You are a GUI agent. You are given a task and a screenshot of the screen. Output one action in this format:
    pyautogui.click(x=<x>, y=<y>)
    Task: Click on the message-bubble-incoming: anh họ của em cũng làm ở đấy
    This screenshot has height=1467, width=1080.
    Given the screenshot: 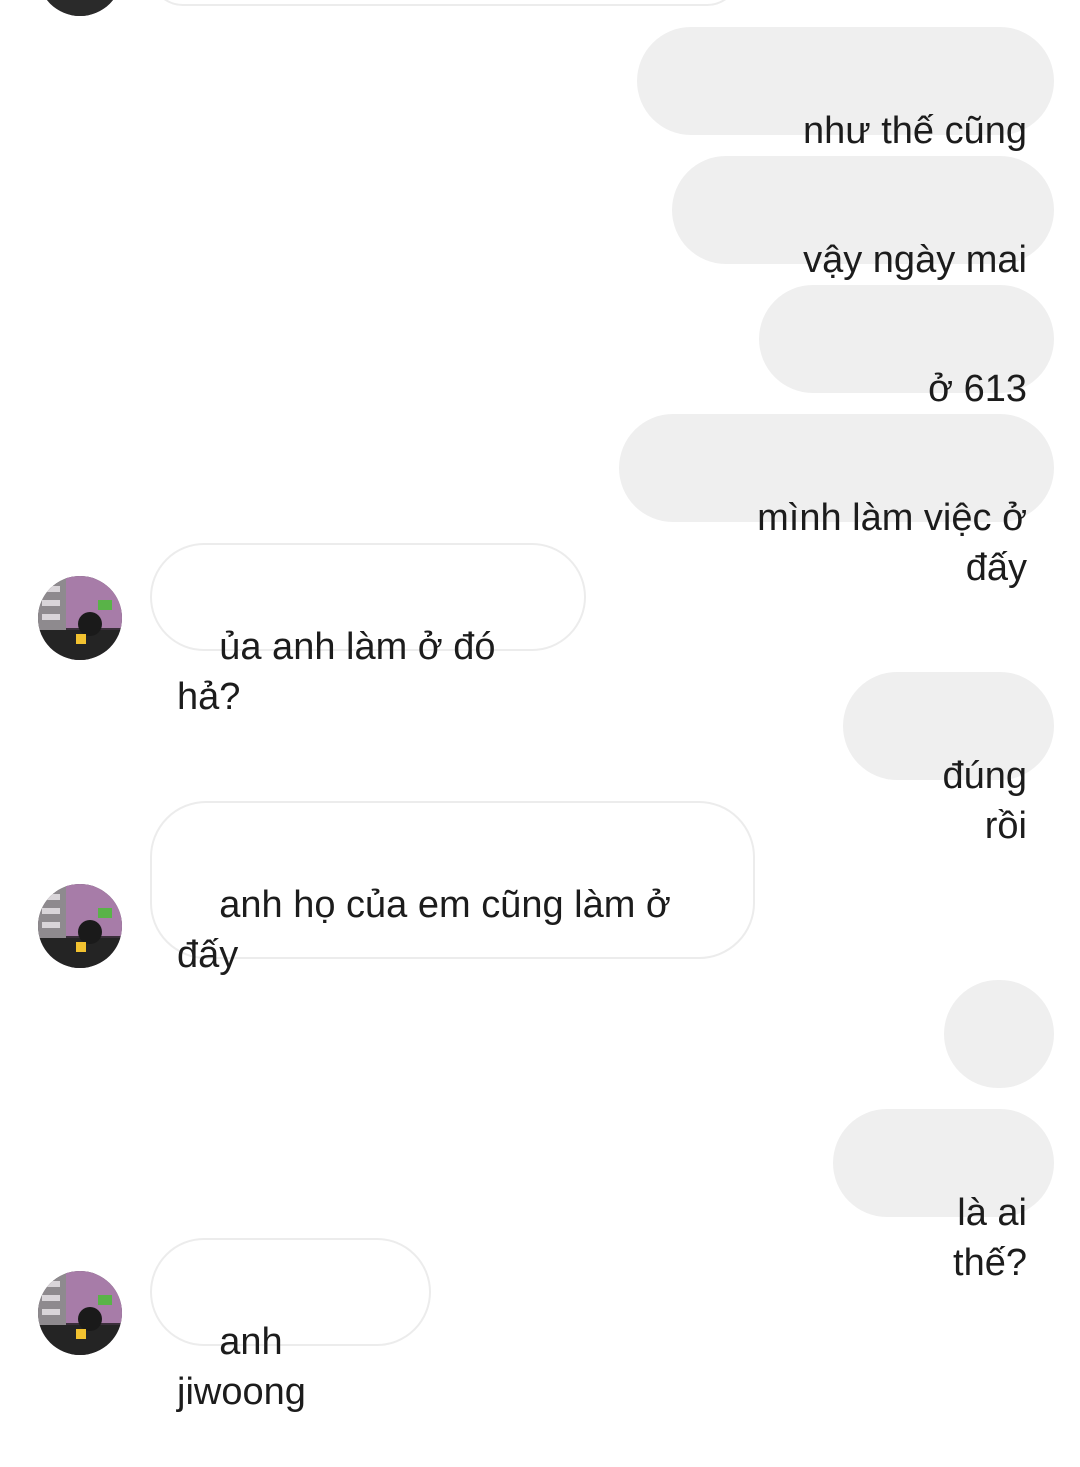 What is the action you would take?
    pyautogui.click(x=452, y=888)
    